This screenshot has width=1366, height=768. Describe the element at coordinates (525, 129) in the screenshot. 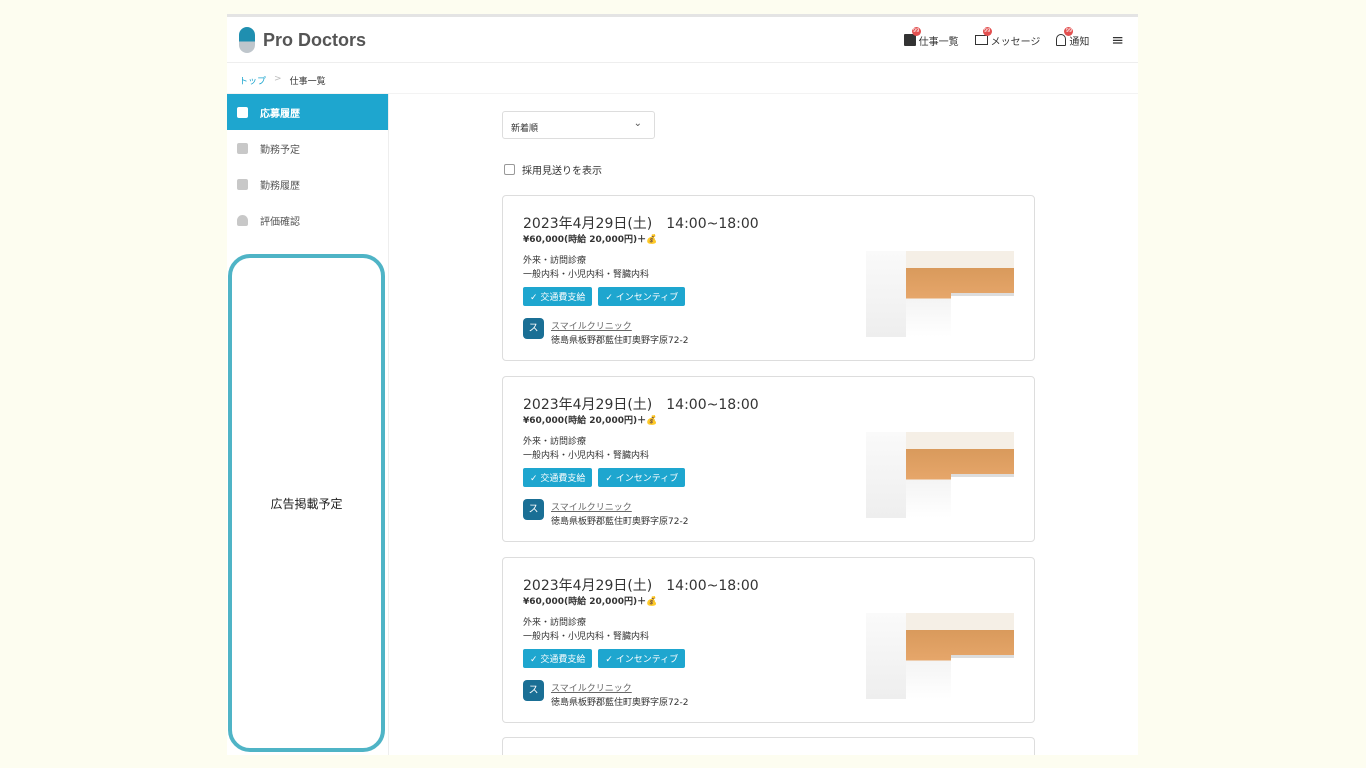

I see `sort-value: 新着順` at that location.